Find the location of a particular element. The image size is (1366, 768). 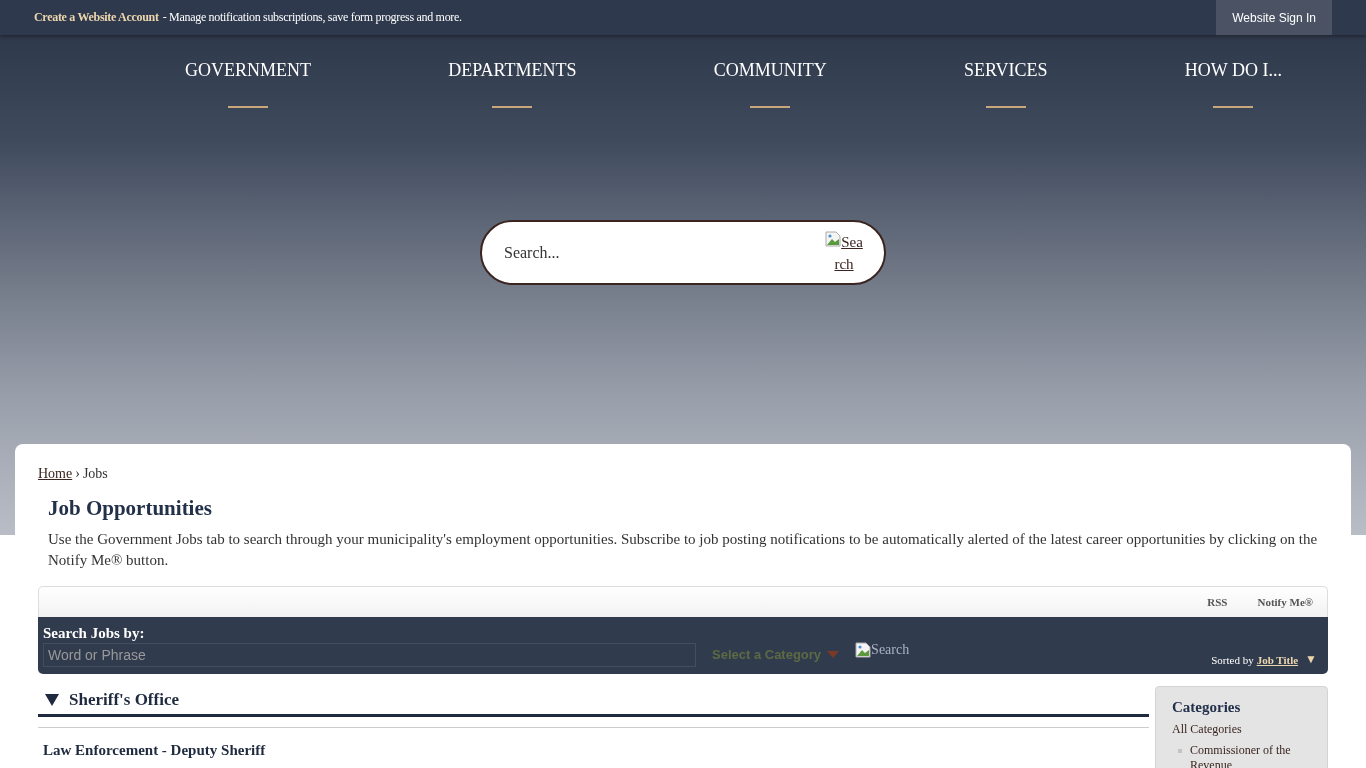

intro-paragraph: Use the Government Jobs tab to search through your municipality's employment opportunities. Subscribe to job posting notifications to be automatically alerted of the latest career opportunities by clicking on the Notify Me® button. is located at coordinates (683, 550).